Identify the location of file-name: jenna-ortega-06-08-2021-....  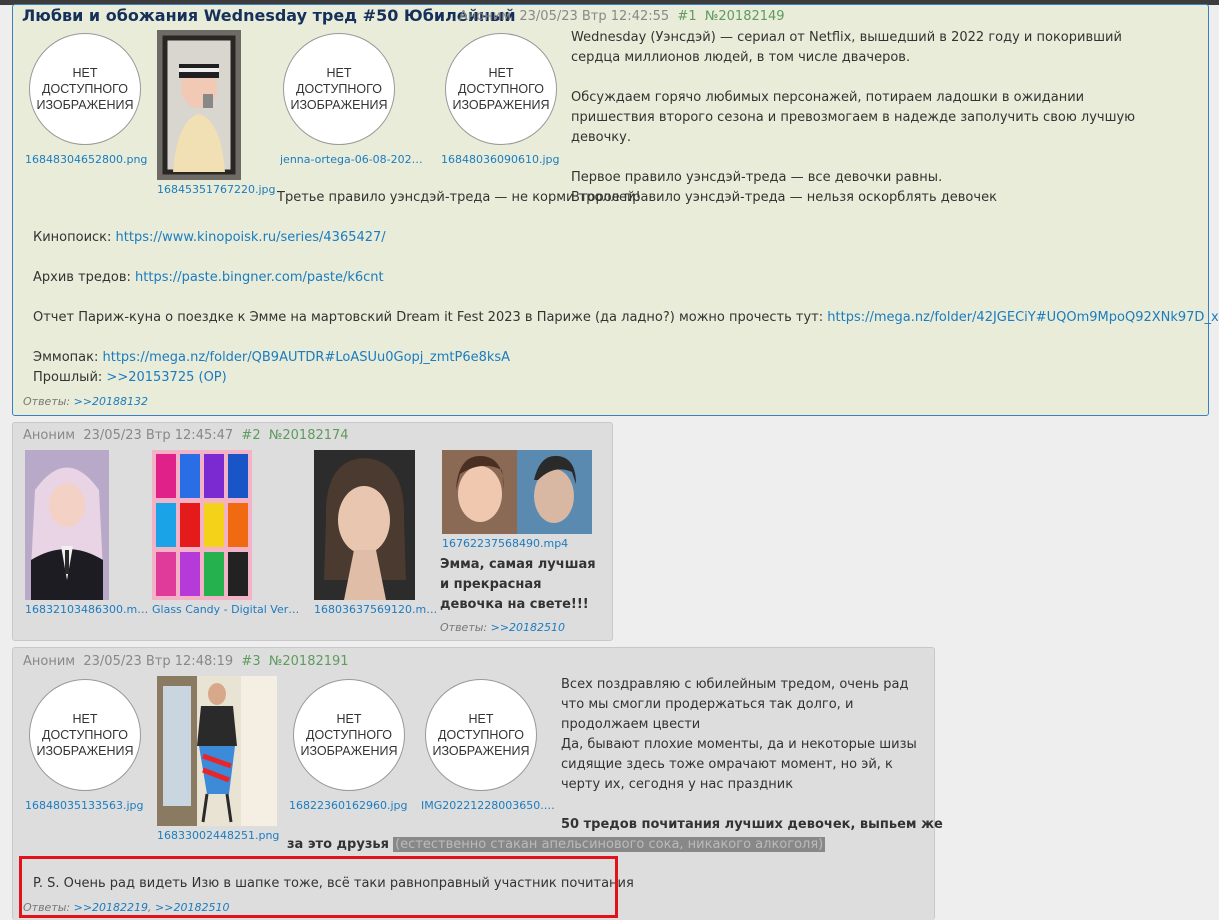
(354, 159).